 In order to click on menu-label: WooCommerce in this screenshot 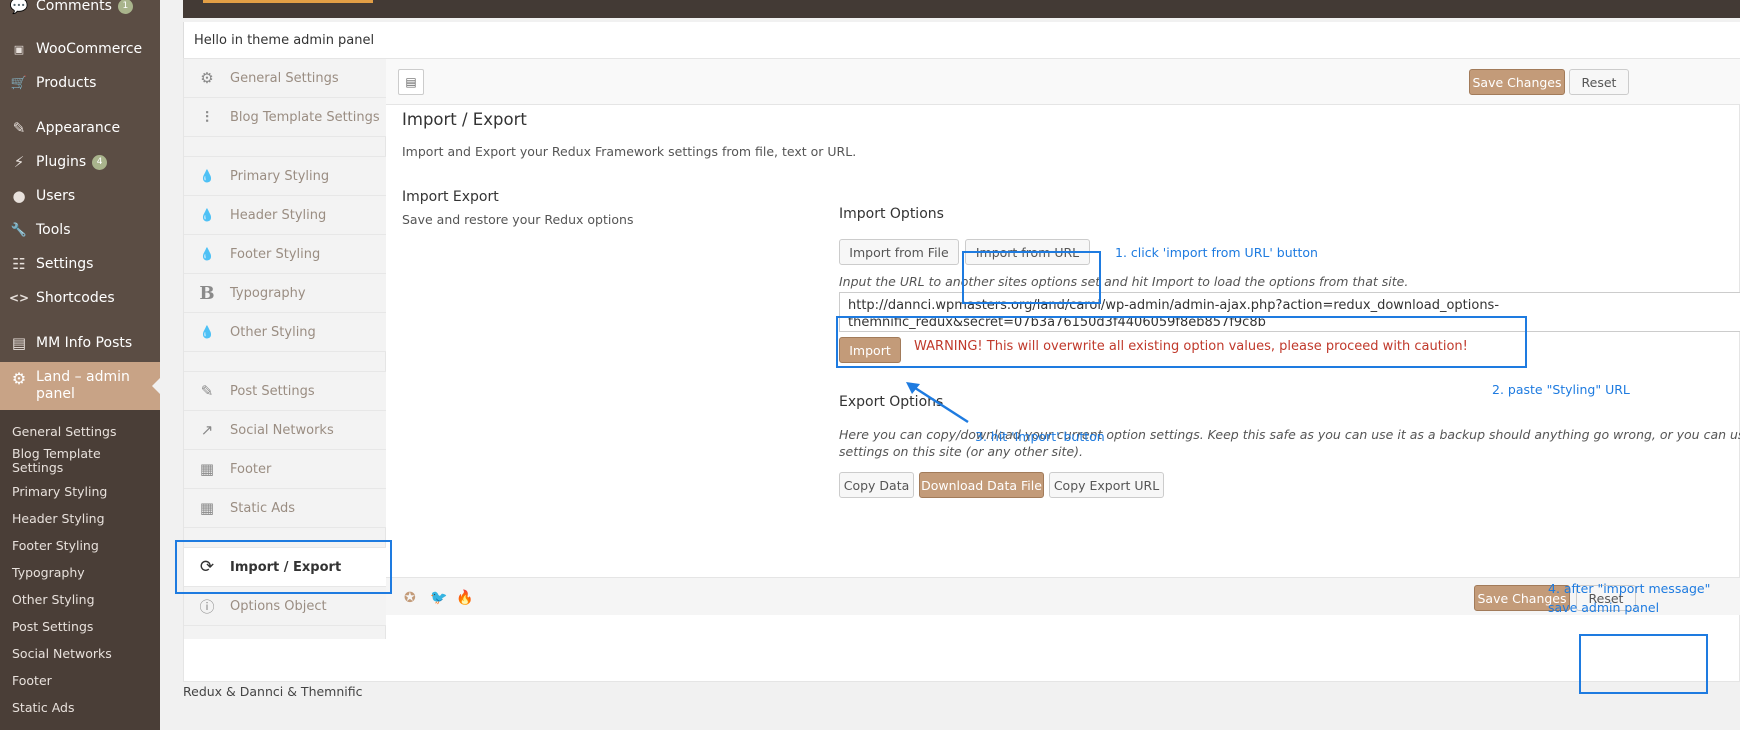, I will do `click(89, 49)`.